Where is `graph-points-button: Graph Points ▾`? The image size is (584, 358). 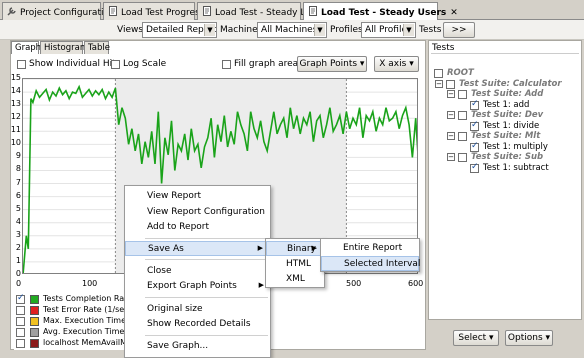 graph-points-button: Graph Points ▾ is located at coordinates (332, 64).